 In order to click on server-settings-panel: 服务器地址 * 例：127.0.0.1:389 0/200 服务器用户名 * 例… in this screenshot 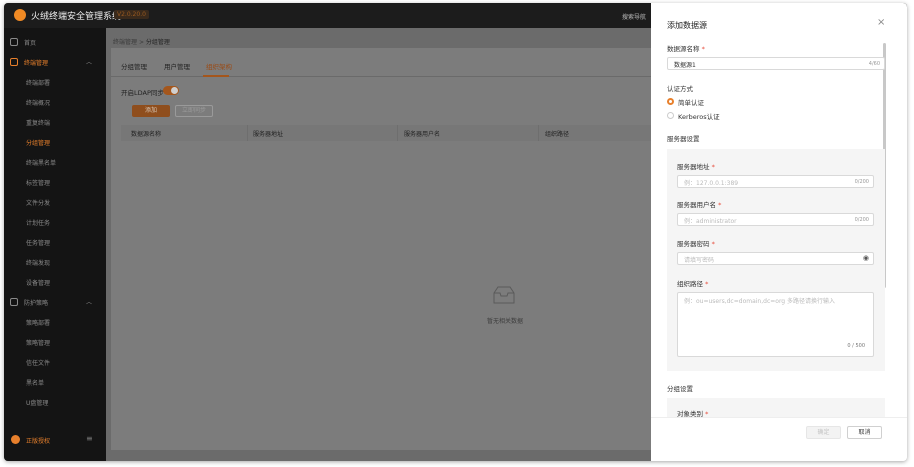, I will do `click(776, 260)`.